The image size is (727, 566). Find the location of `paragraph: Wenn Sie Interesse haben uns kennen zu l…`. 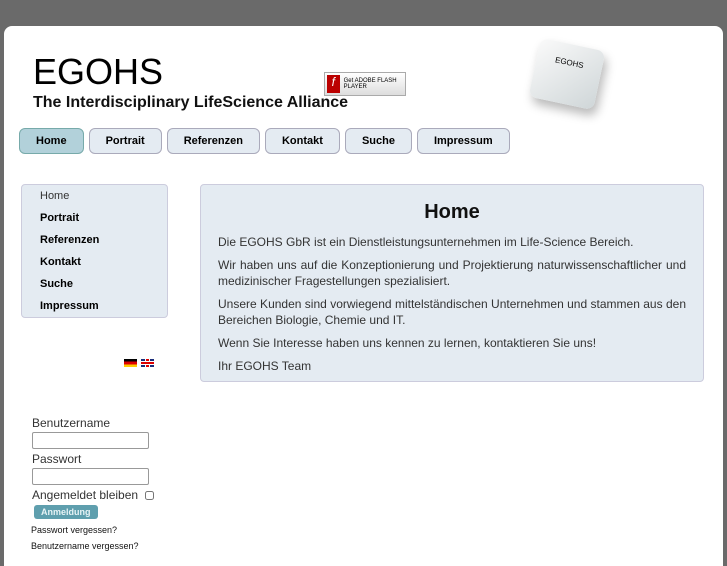

paragraph: Wenn Sie Interesse haben uns kennen zu l… is located at coordinates (407, 343).